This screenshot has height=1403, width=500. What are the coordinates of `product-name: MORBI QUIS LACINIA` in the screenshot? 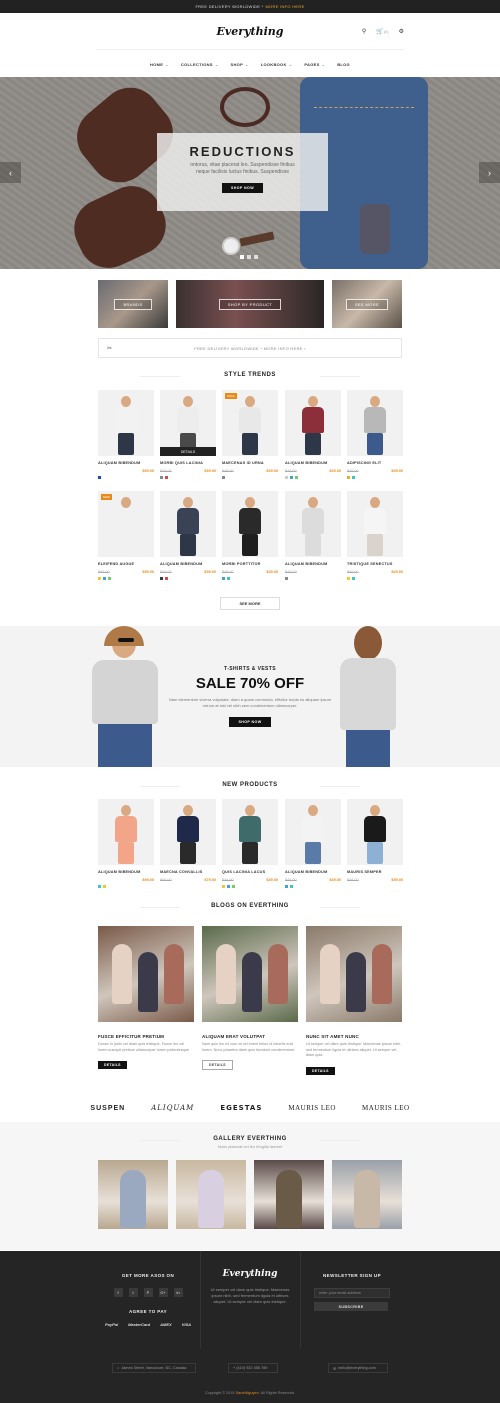 It's located at (188, 463).